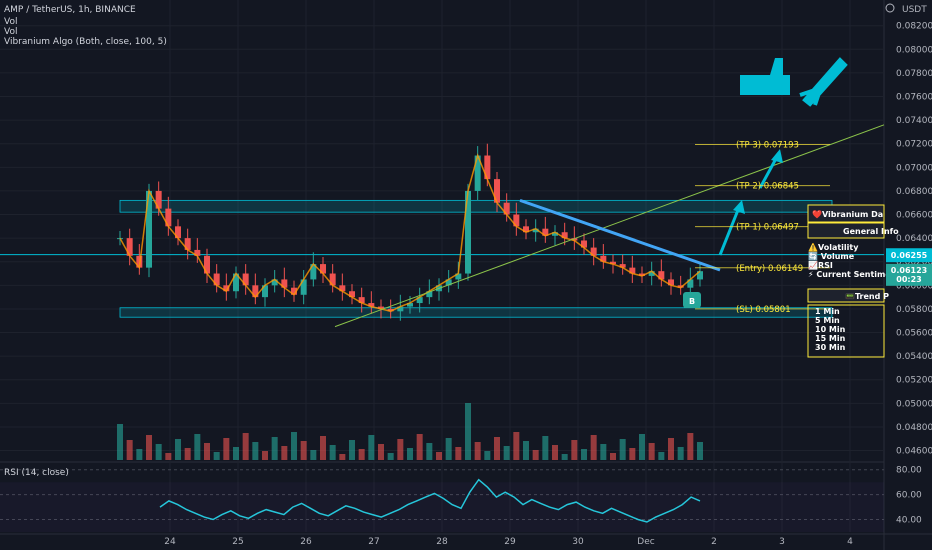  Describe the element at coordinates (373, 542) in the screenshot. I see `x-tick-label: 27` at that location.